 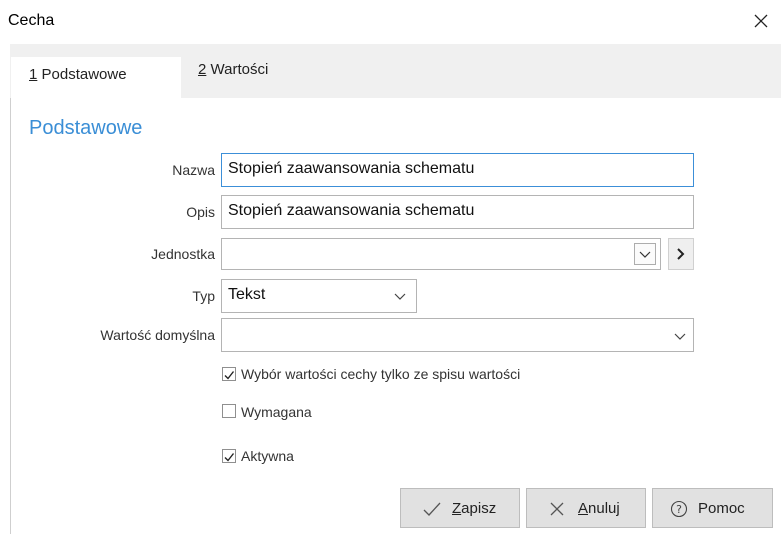 What do you see at coordinates (229, 411) in the screenshot?
I see `checkbox-wymagana` at bounding box center [229, 411].